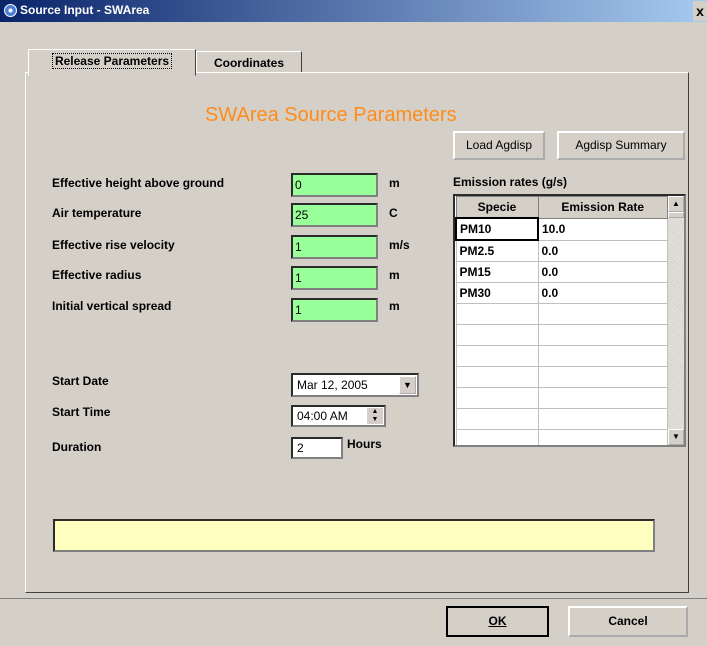  I want to click on air-temperature-label: Air temperature, so click(97, 213).